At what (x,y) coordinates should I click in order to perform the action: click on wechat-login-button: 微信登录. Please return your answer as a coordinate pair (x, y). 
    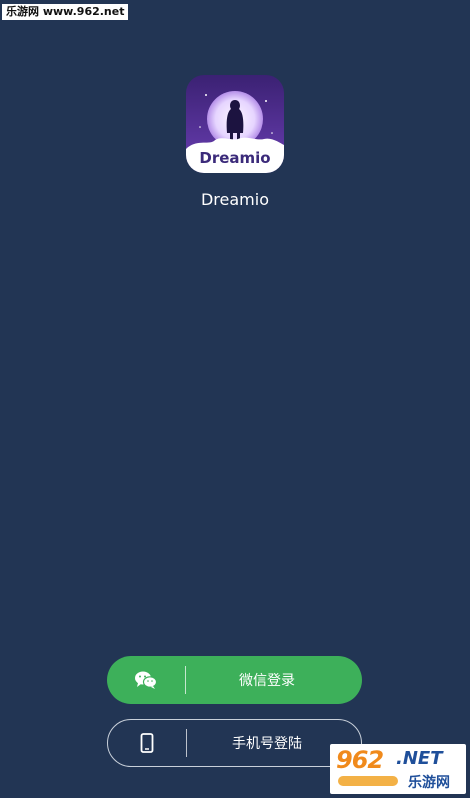
    Looking at the image, I should click on (234, 680).